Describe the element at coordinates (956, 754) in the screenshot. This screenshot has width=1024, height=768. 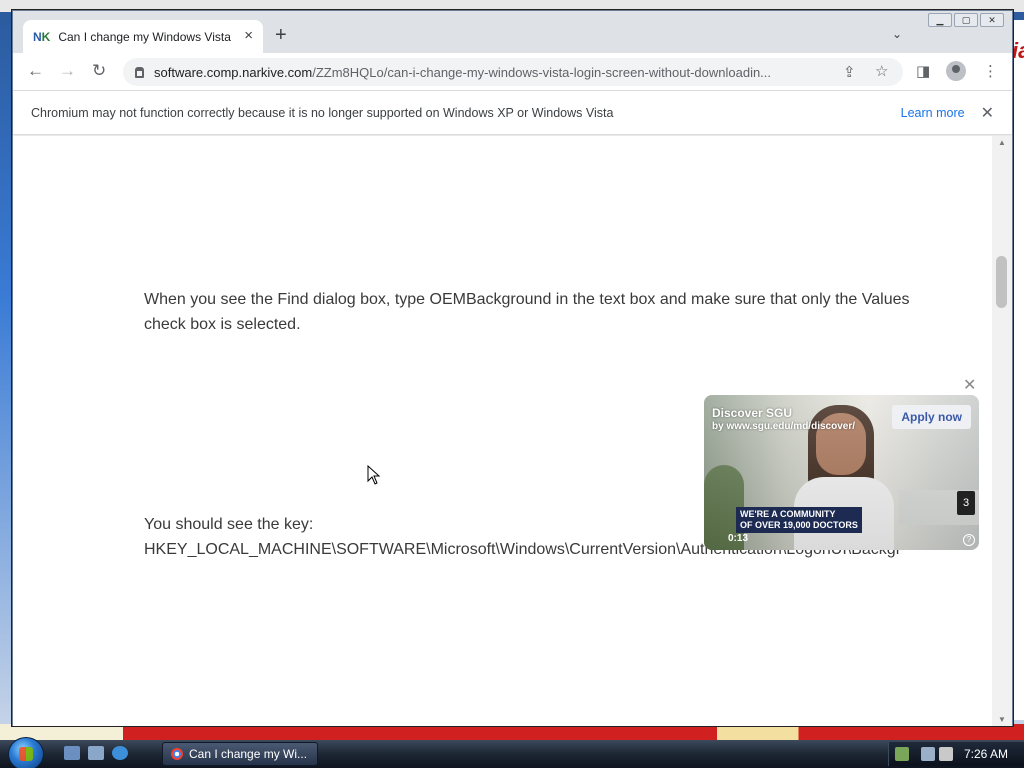
I see `system-tray: 7:26 AM` at that location.